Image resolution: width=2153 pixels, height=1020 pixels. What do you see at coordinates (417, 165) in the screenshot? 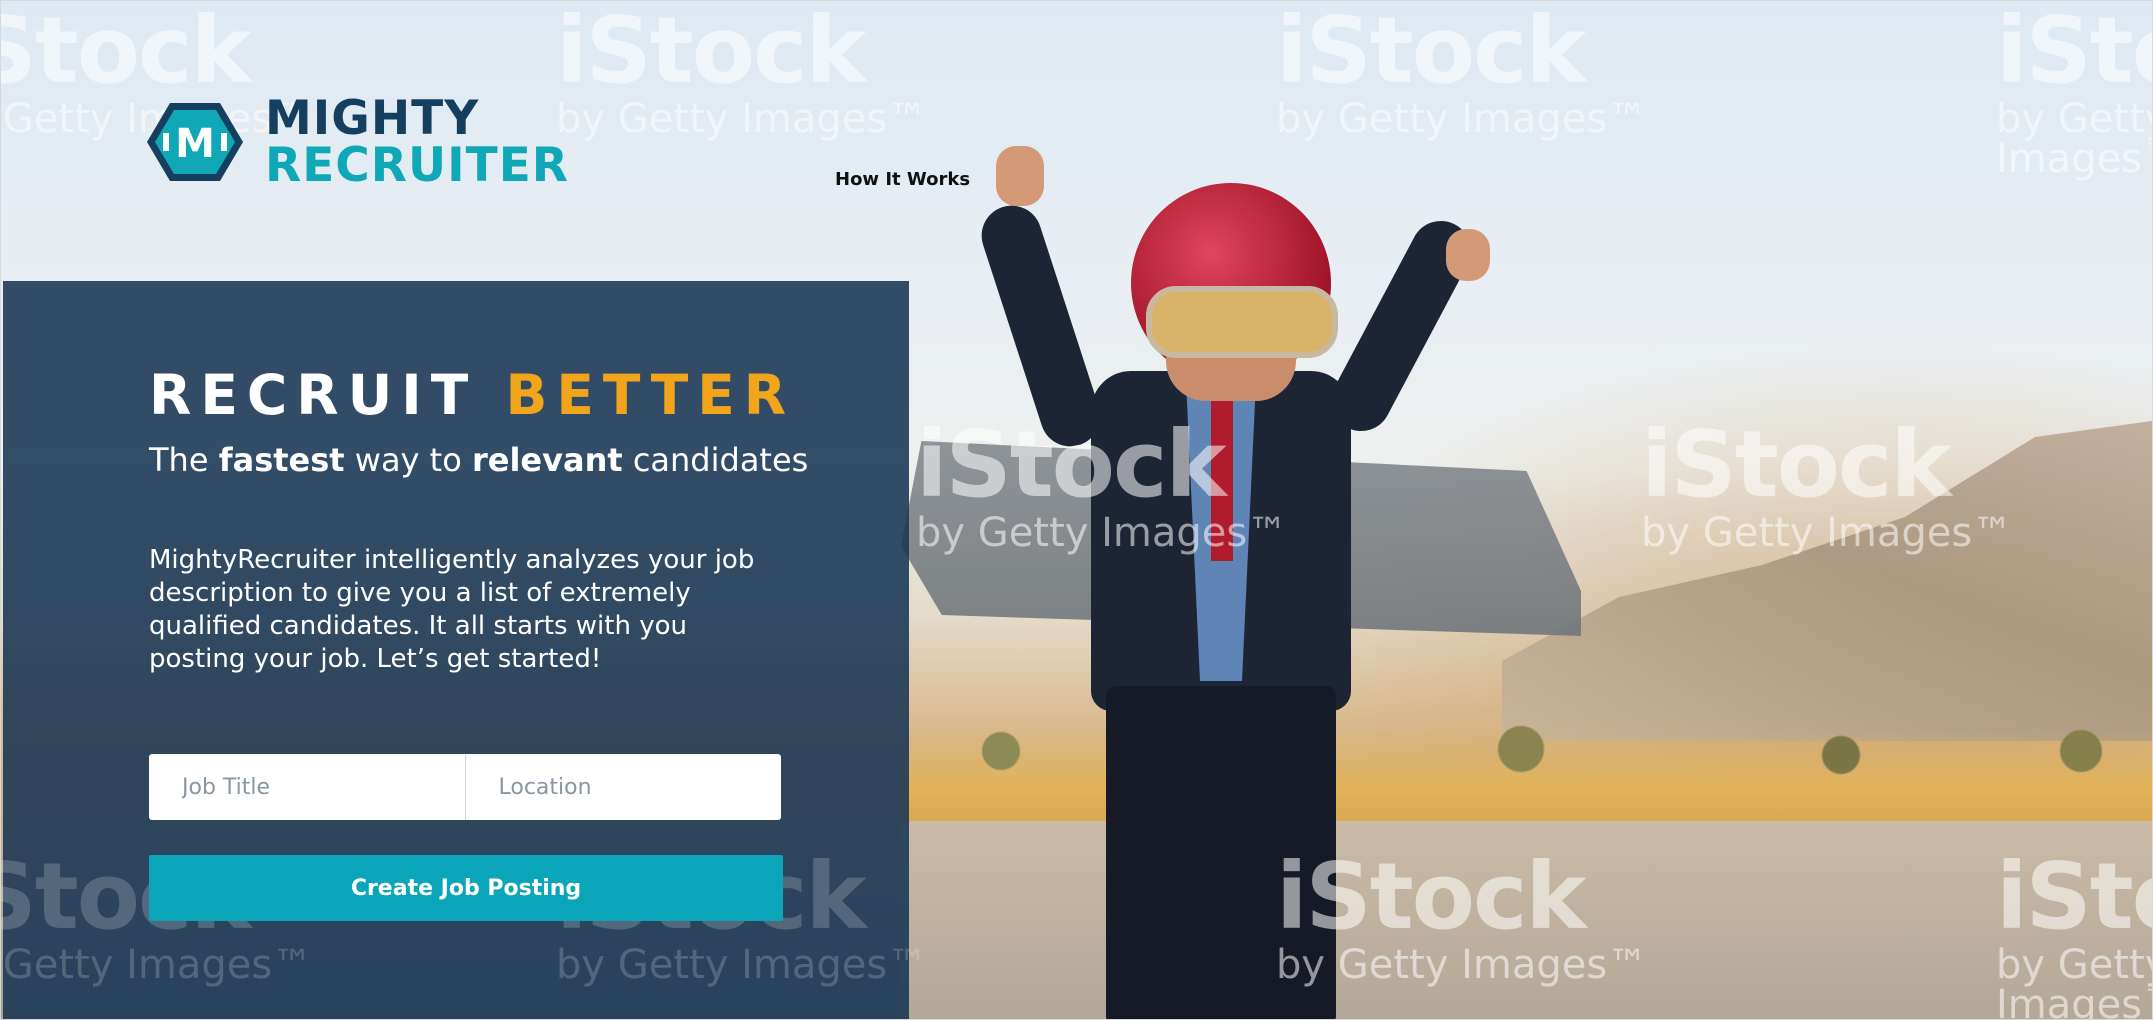
I see `logo-line-2: RECRUITER` at bounding box center [417, 165].